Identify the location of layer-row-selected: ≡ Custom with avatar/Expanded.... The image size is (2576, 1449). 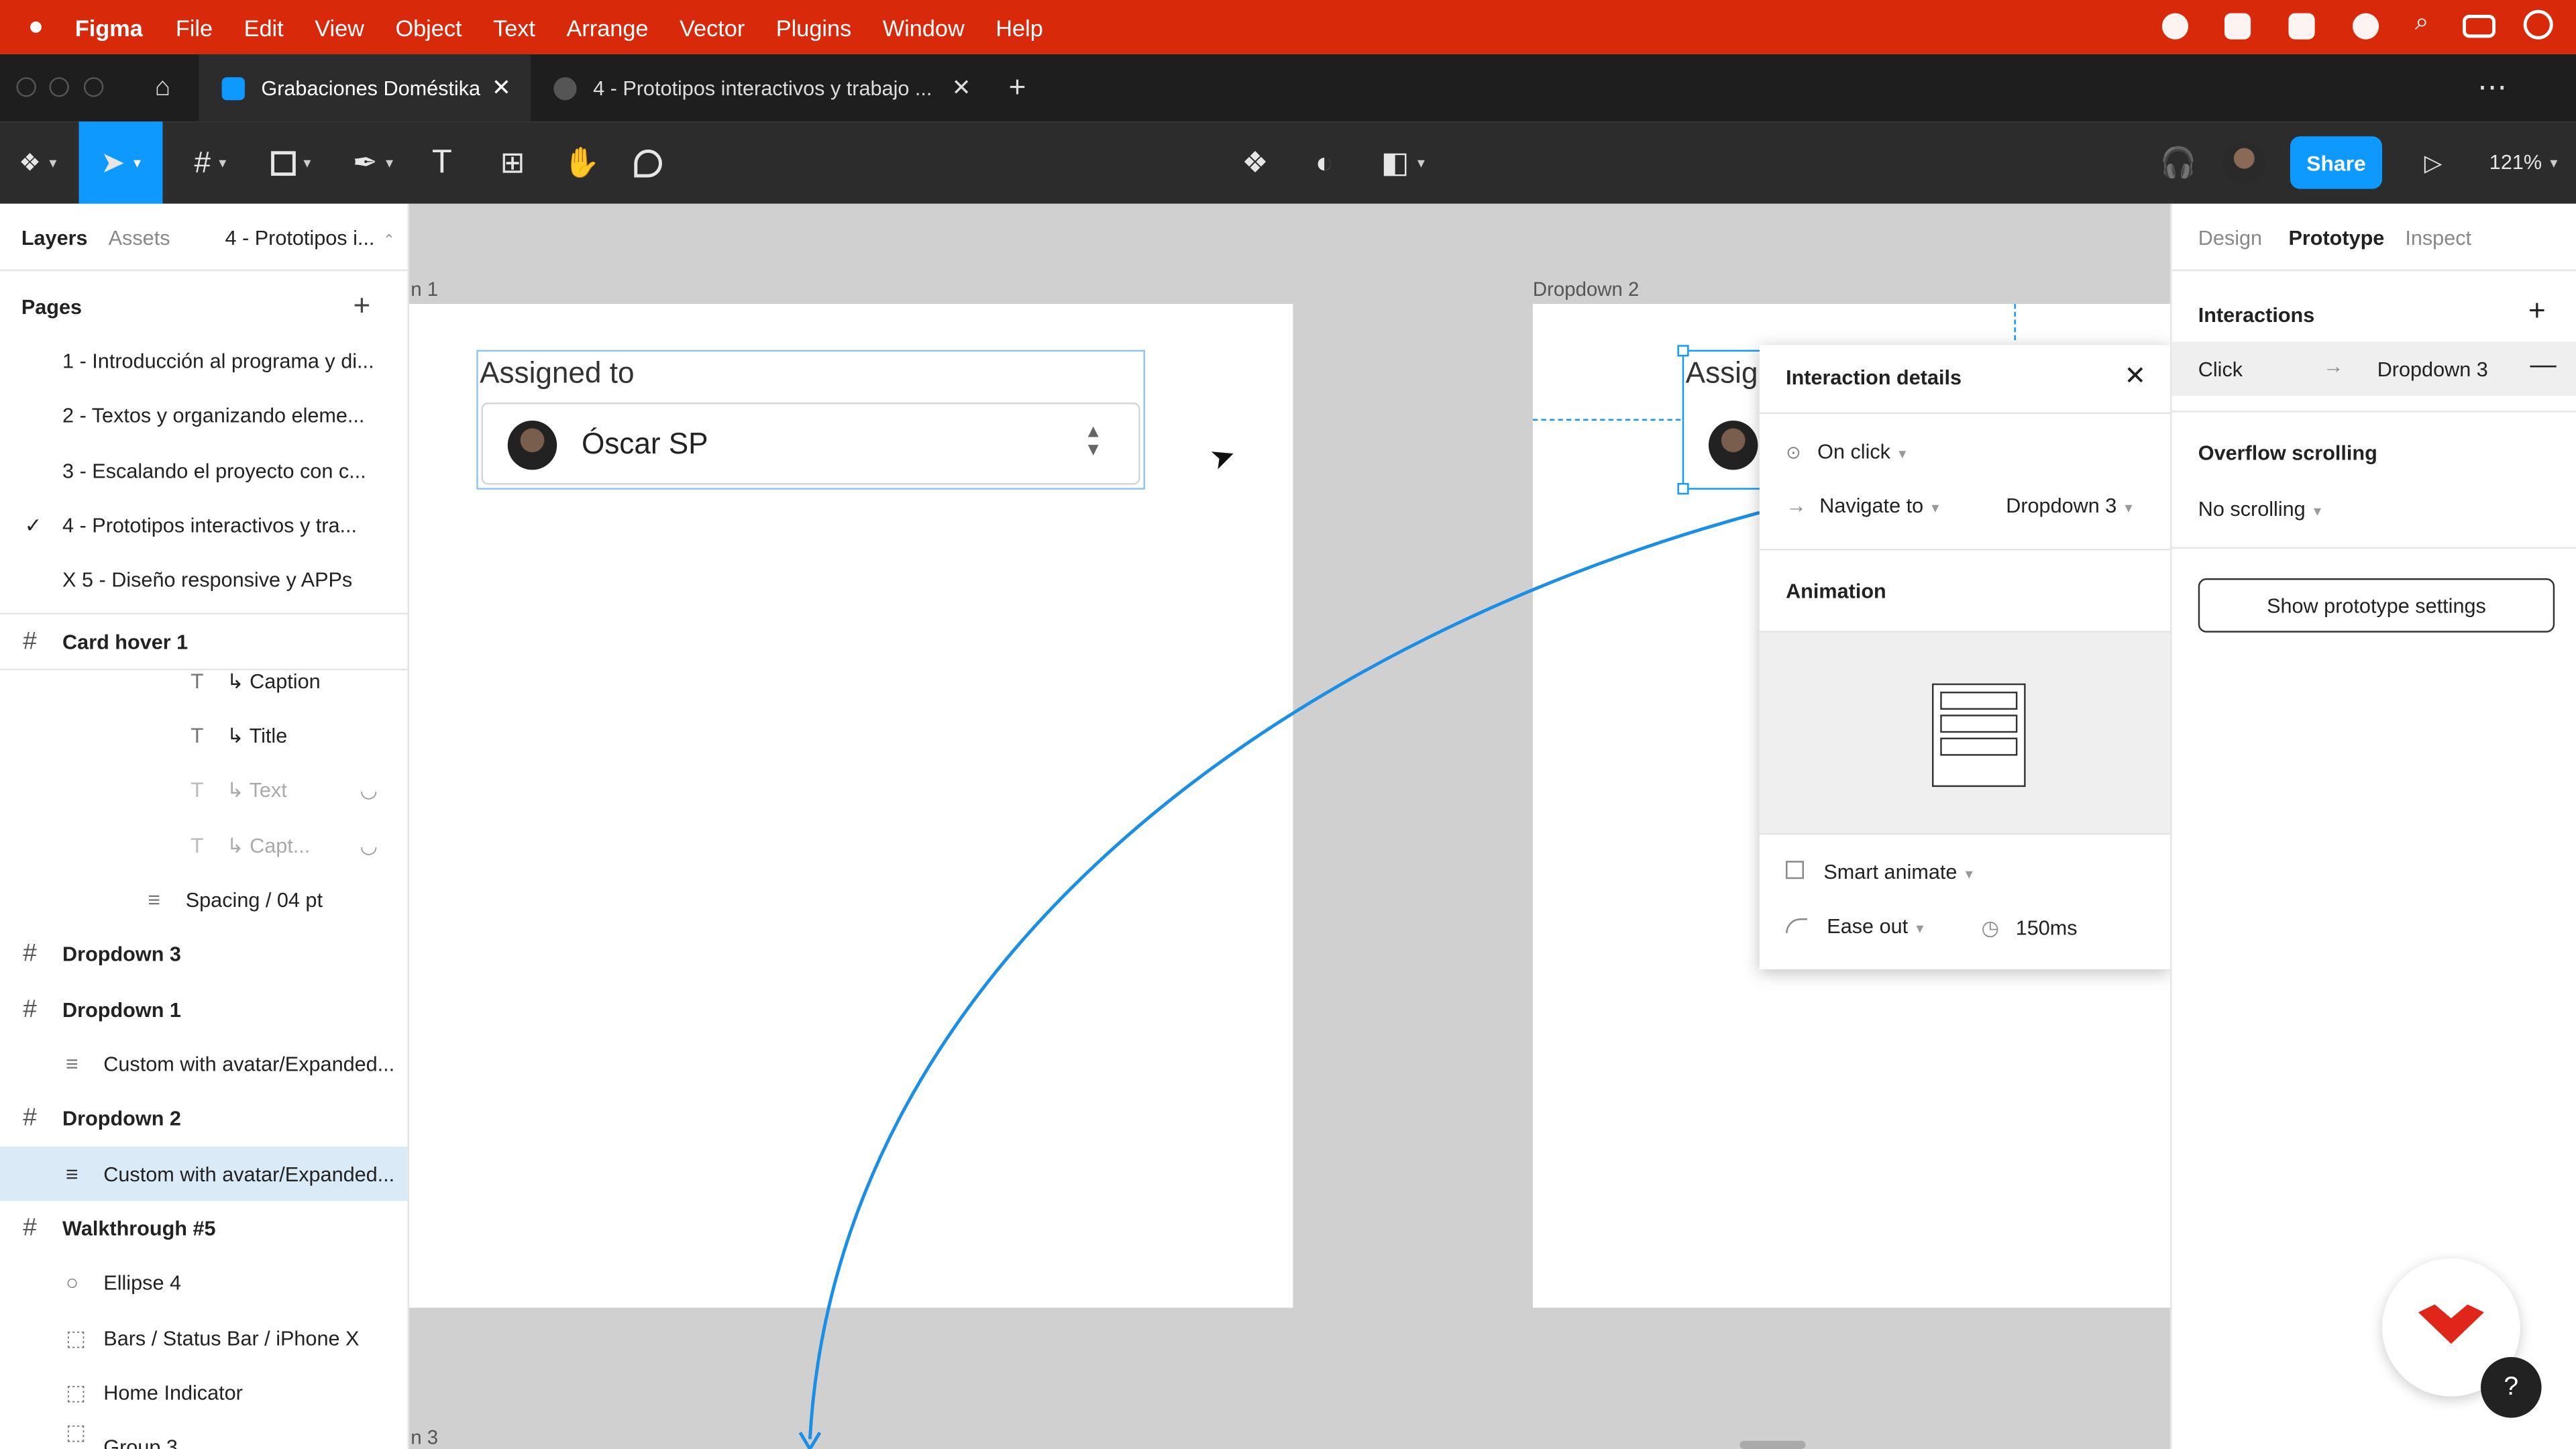
(204, 1173).